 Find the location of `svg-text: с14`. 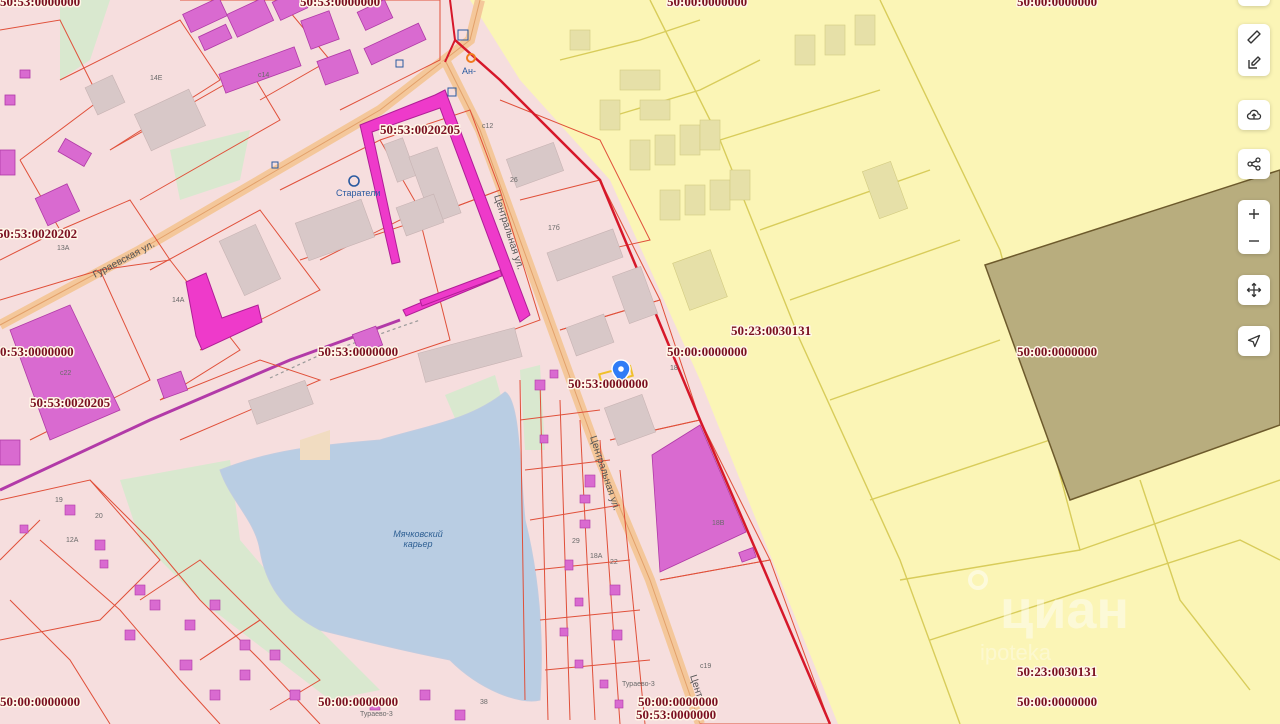

svg-text: с14 is located at coordinates (263, 75).